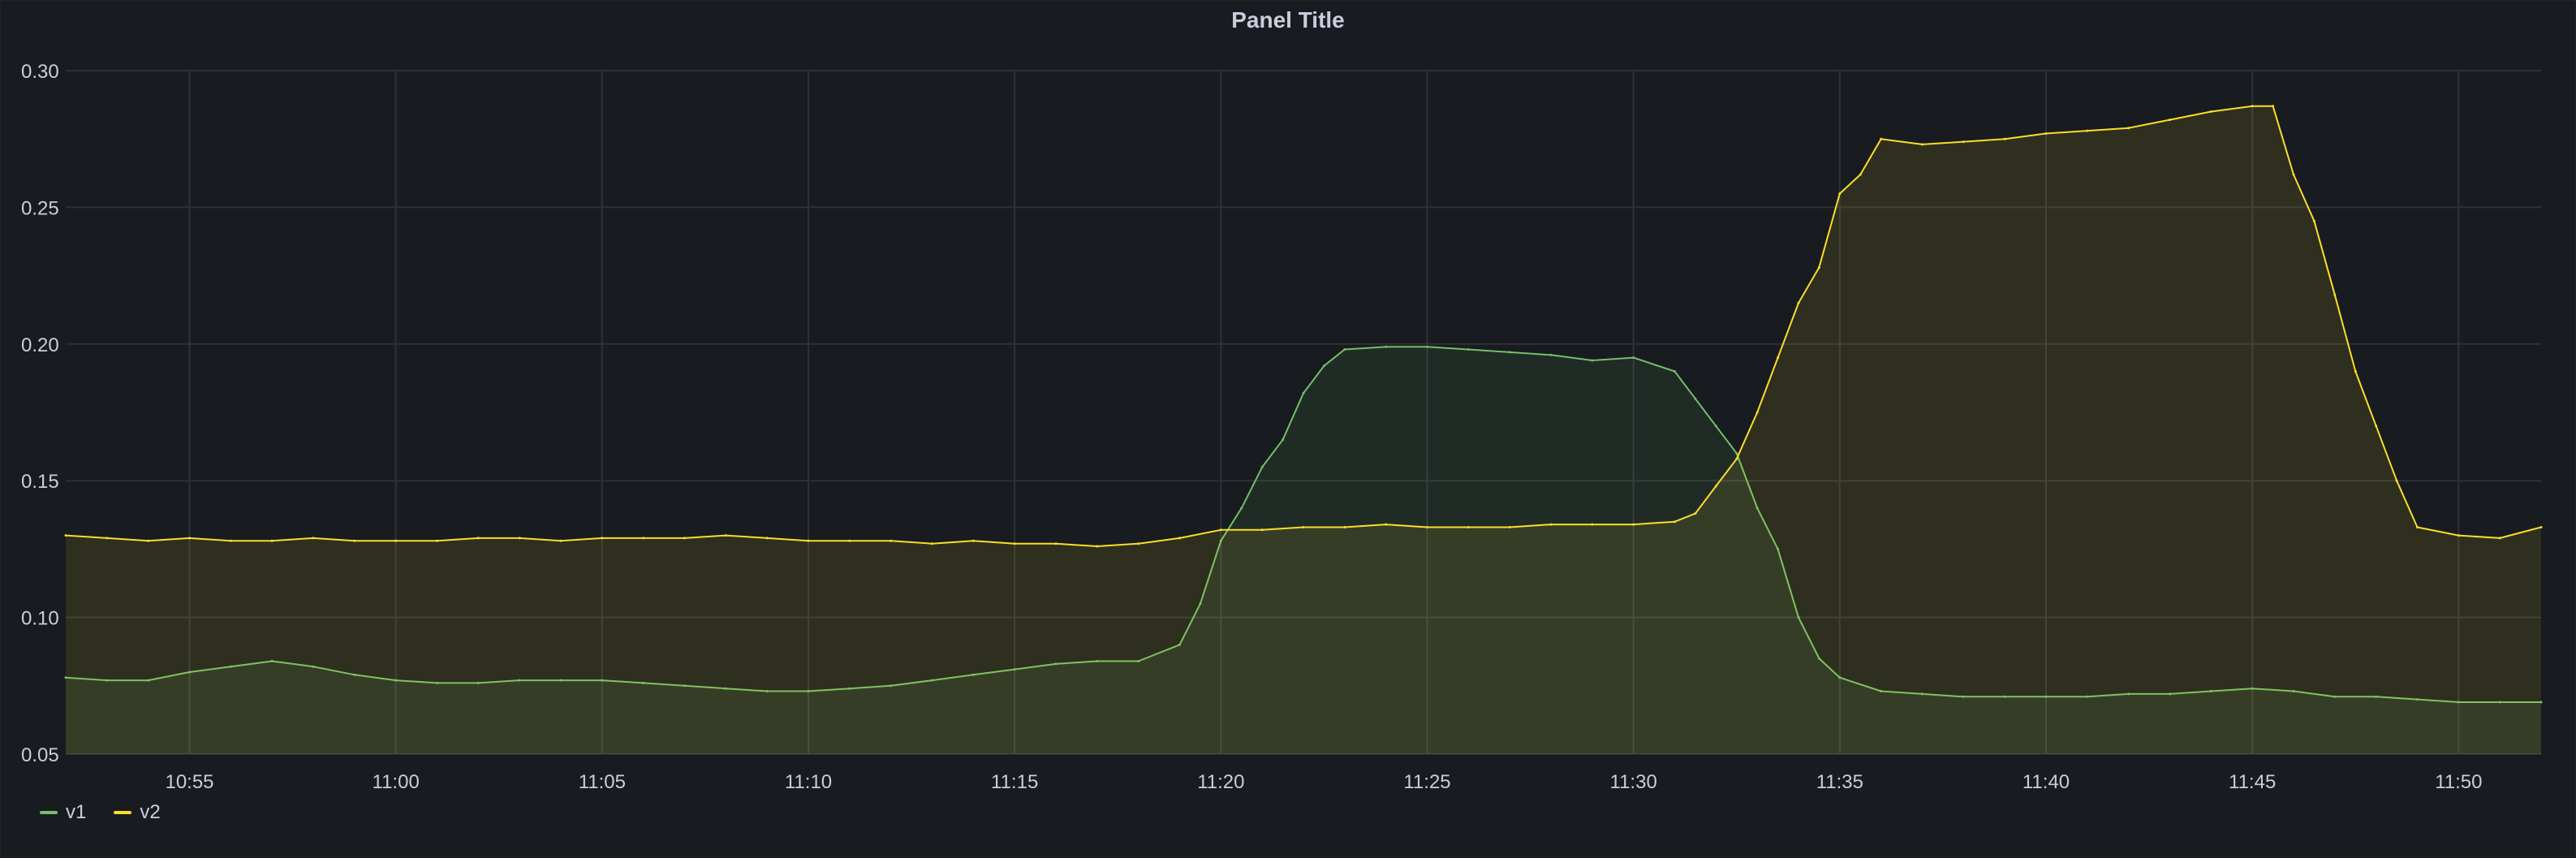  I want to click on legend-item-v1: v1, so click(63, 813).